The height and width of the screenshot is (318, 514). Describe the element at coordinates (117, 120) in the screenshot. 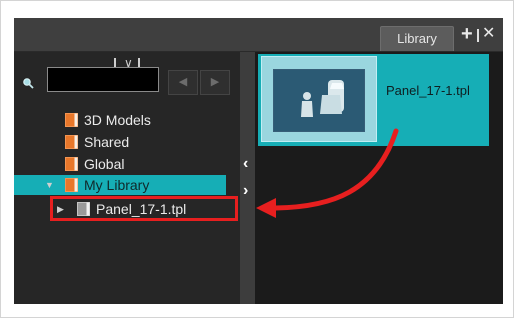

I see `tree-item-label: 3D Models` at that location.